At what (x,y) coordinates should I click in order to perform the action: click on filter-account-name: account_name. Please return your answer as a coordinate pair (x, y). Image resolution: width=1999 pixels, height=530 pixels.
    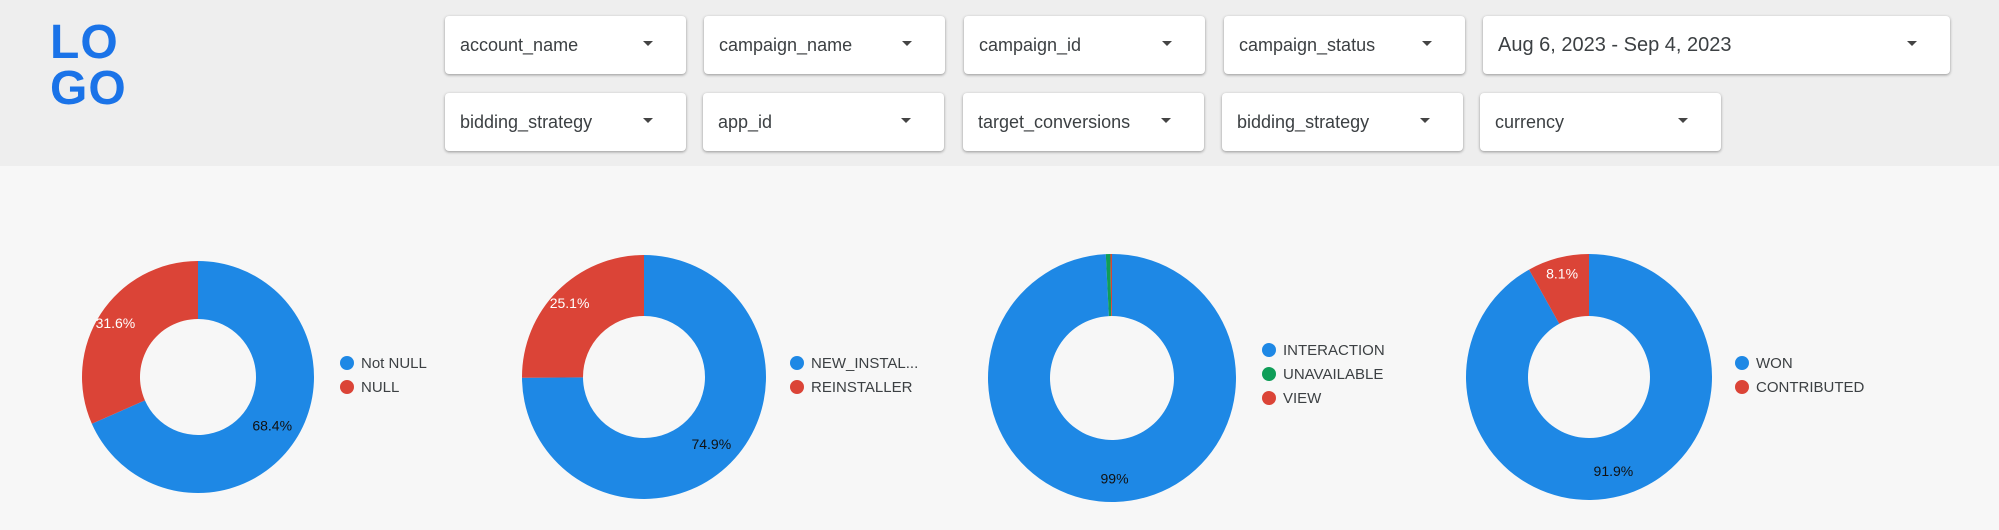
    Looking at the image, I should click on (565, 45).